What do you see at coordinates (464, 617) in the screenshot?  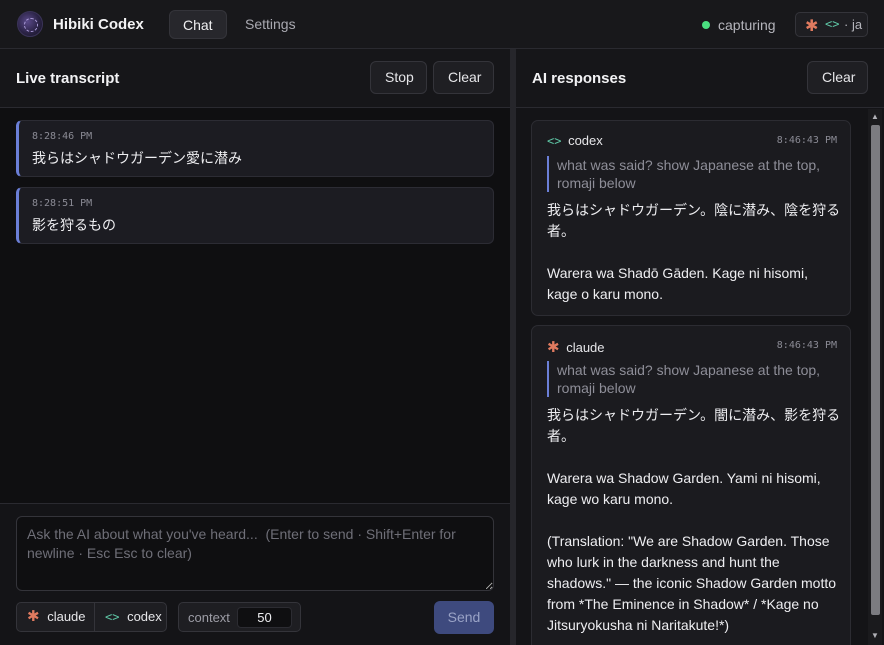 I see `send-button: Send` at bounding box center [464, 617].